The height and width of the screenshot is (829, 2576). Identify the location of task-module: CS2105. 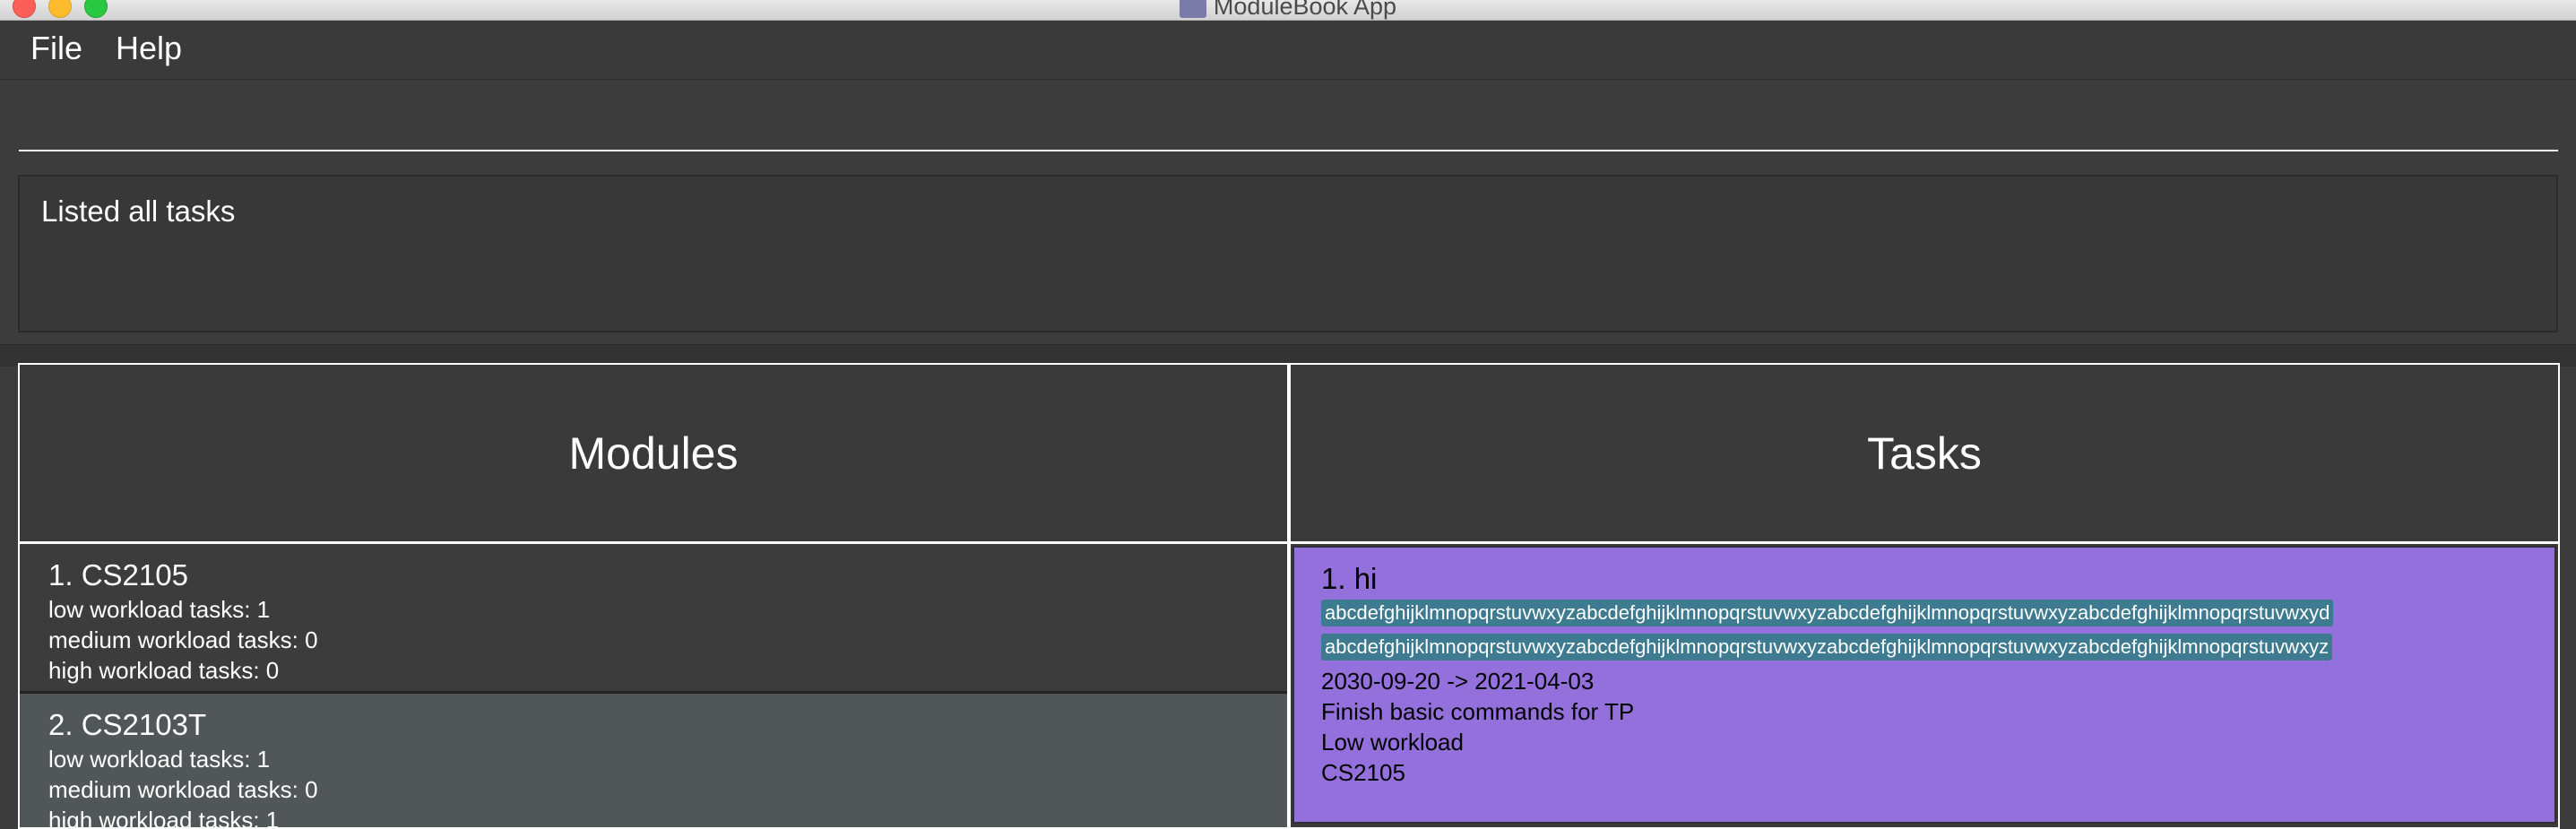
(1363, 772).